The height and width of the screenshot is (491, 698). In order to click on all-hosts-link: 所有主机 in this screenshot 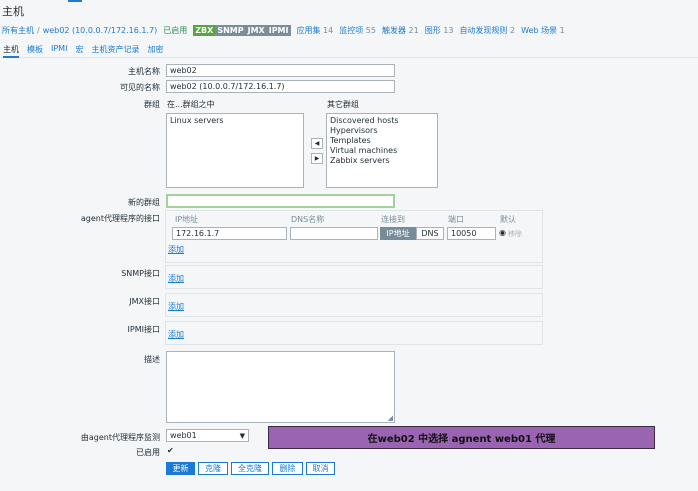, I will do `click(18, 30)`.